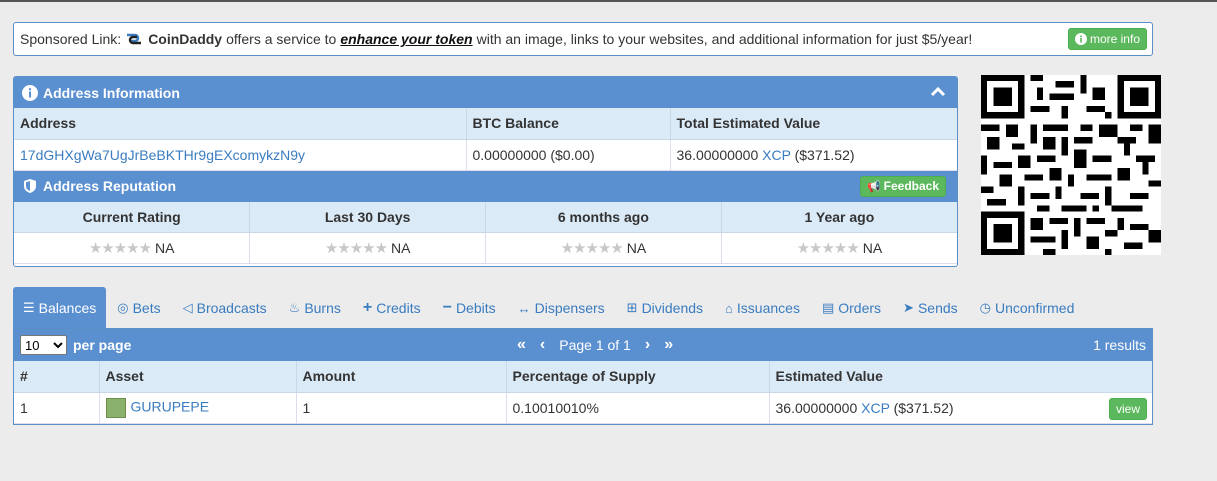  What do you see at coordinates (638, 377) in the screenshot?
I see `percentage-header: Percentage of Supply` at bounding box center [638, 377].